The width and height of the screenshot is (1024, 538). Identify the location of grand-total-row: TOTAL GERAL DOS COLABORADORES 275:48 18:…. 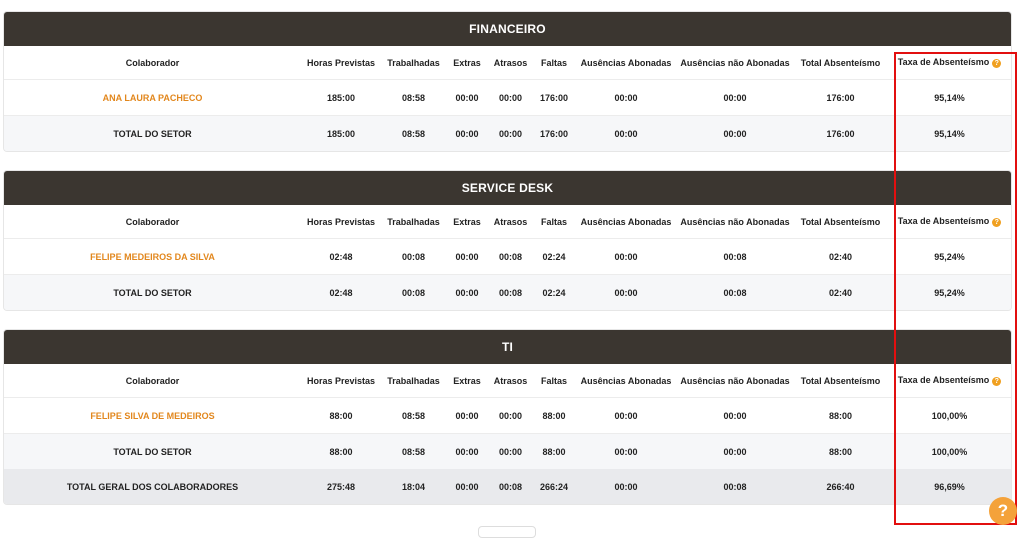
(507, 486).